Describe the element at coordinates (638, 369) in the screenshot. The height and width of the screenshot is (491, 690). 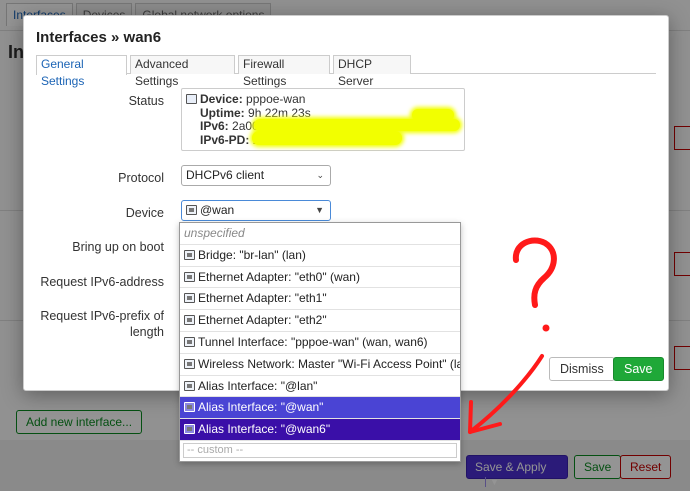
I see `save-button: Save` at that location.